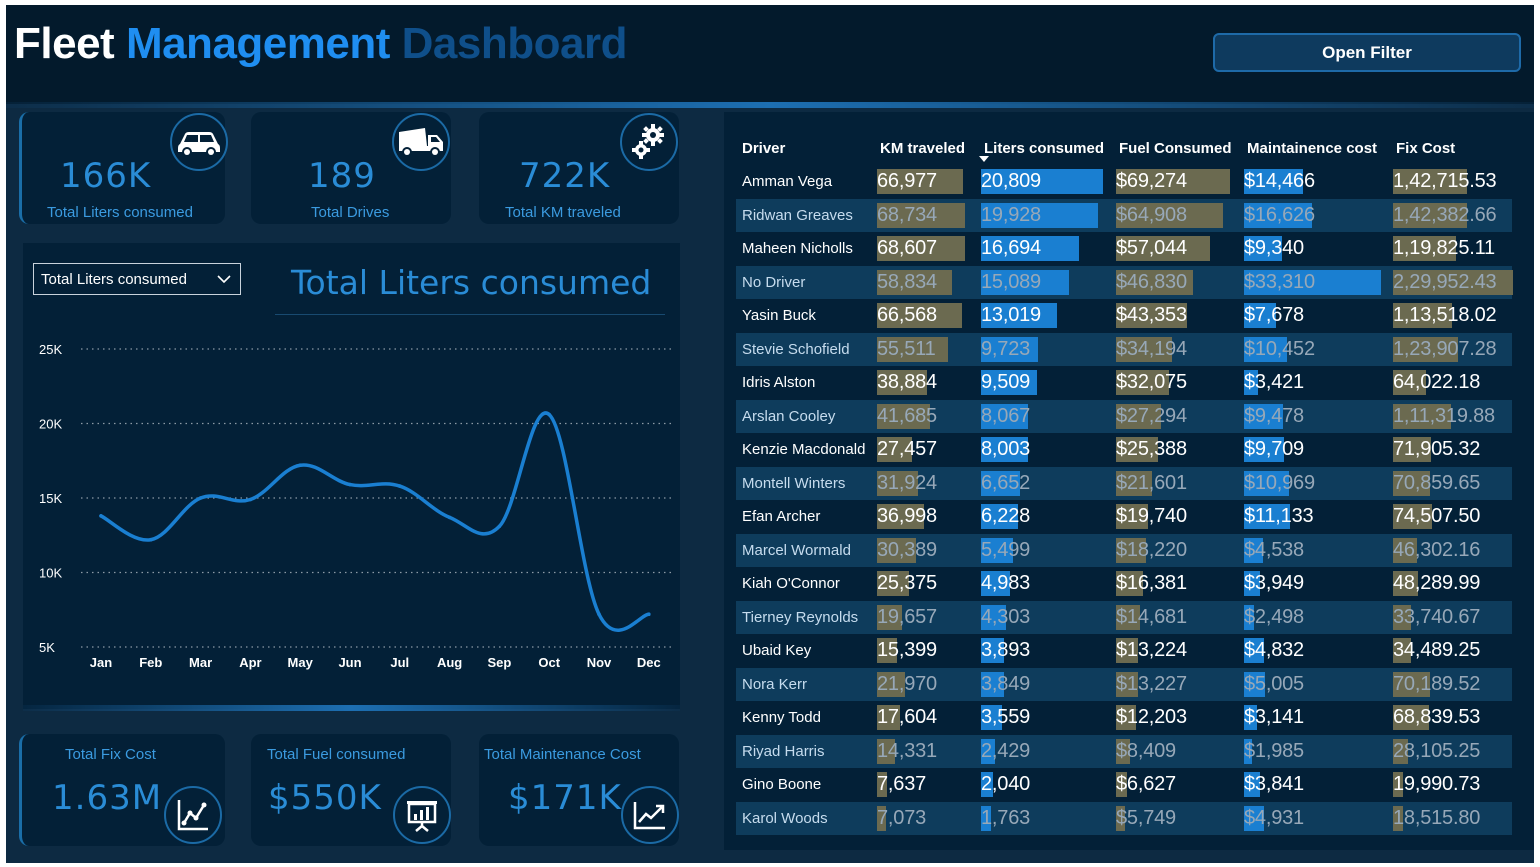 The image size is (1540, 867). I want to click on cell-value: 68,839.53, so click(1437, 717).